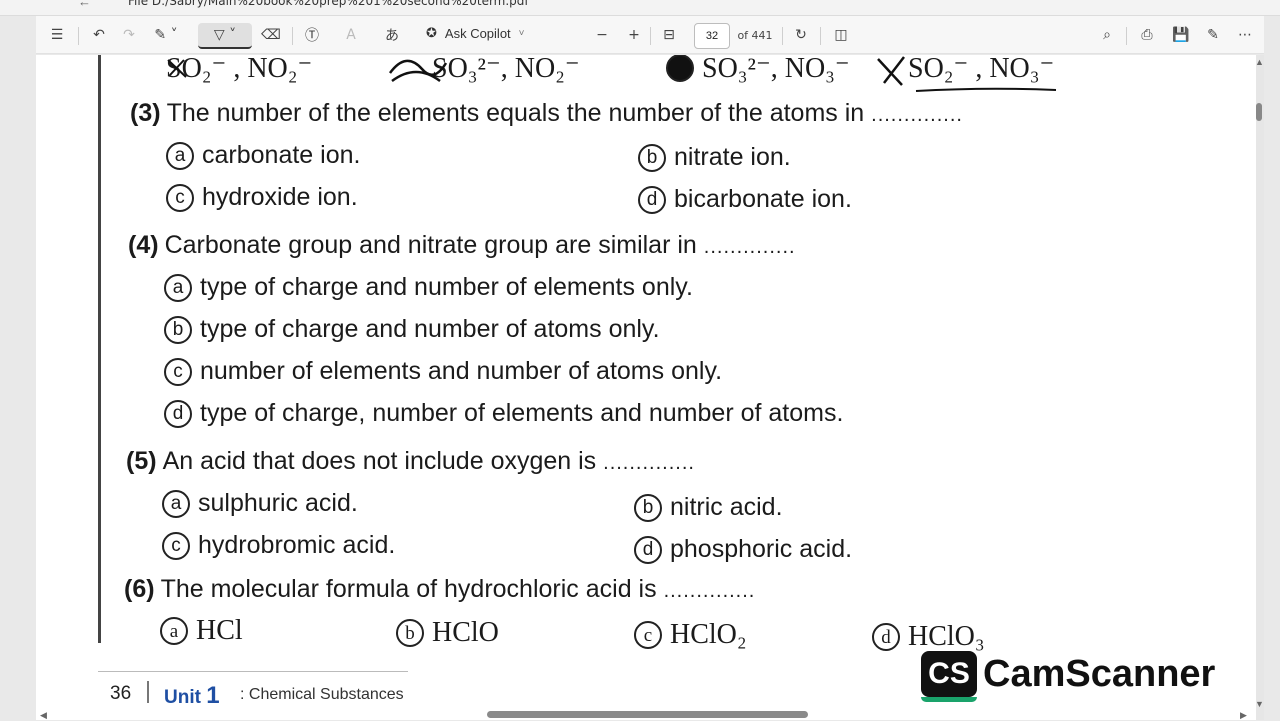 The width and height of the screenshot is (1280, 721). What do you see at coordinates (465, 632) in the screenshot?
I see `option-text: HClO` at bounding box center [465, 632].